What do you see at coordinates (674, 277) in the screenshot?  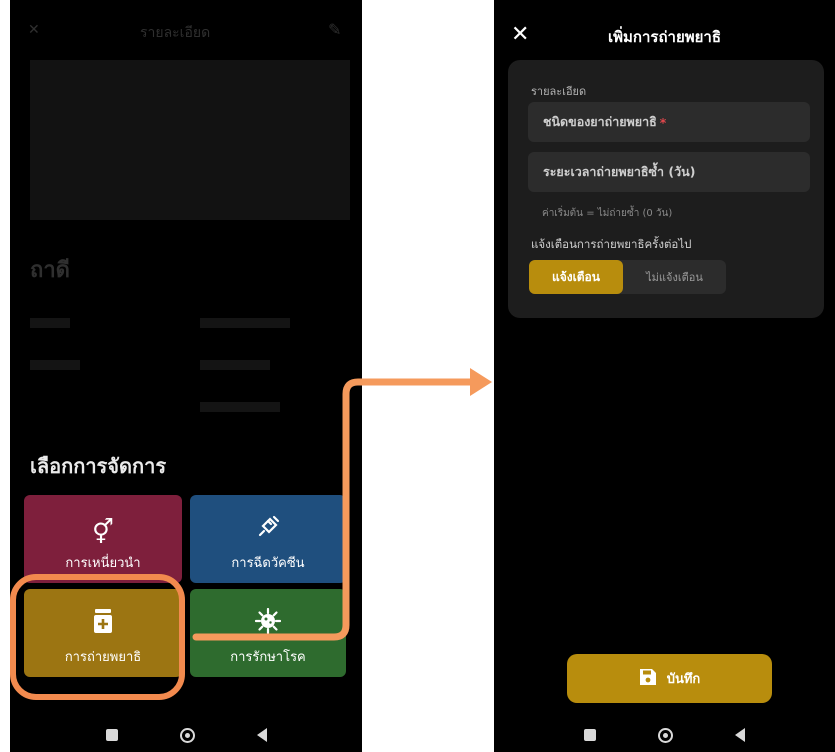 I see `notify-off-option: ไม่แจ้งเตือน` at bounding box center [674, 277].